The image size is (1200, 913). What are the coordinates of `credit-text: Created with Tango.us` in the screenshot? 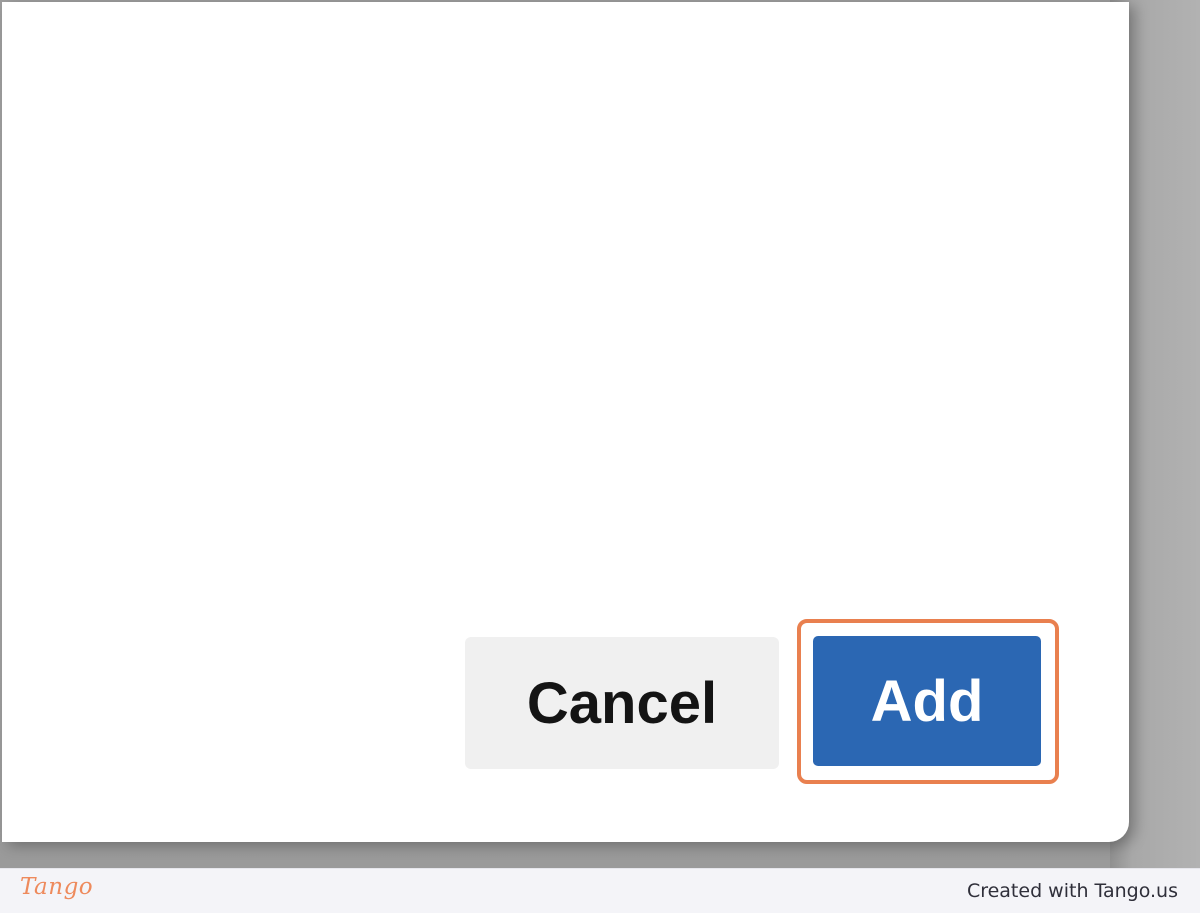 It's located at (1072, 891).